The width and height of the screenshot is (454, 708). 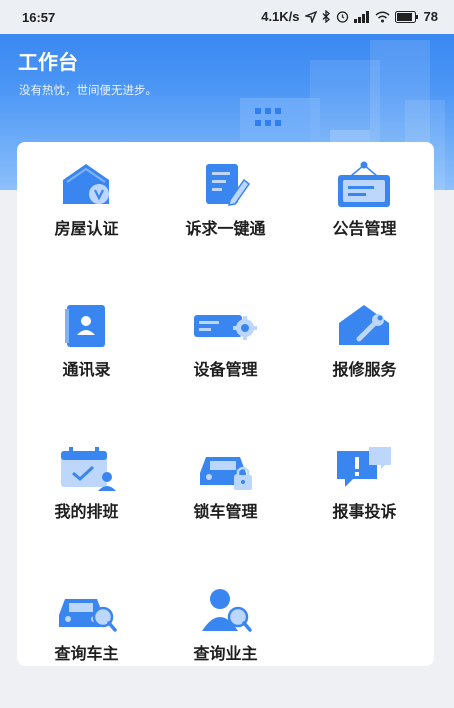 What do you see at coordinates (86, 184) in the screenshot?
I see `house-verify-icon` at bounding box center [86, 184].